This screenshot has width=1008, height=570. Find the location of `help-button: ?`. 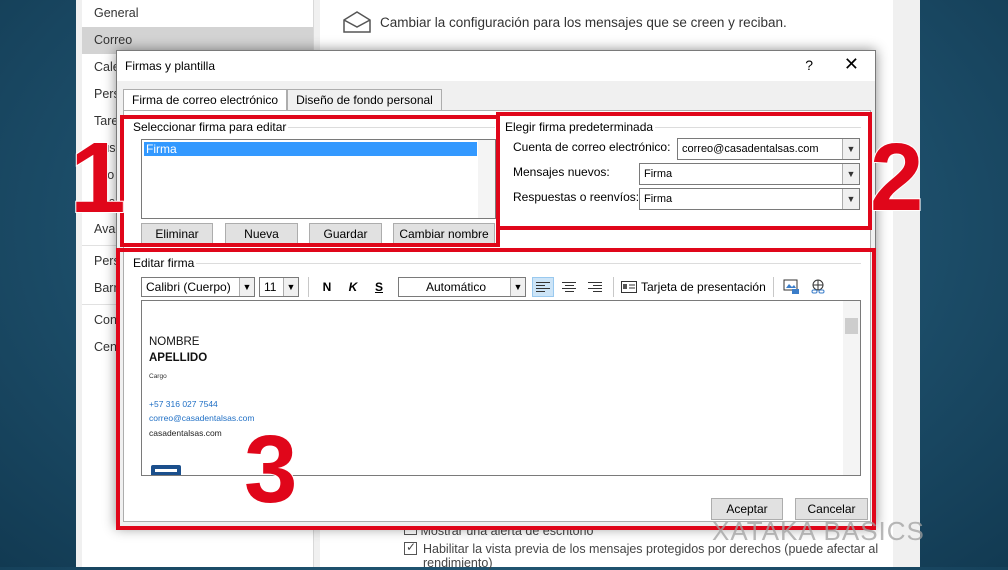

help-button: ? is located at coordinates (809, 65).